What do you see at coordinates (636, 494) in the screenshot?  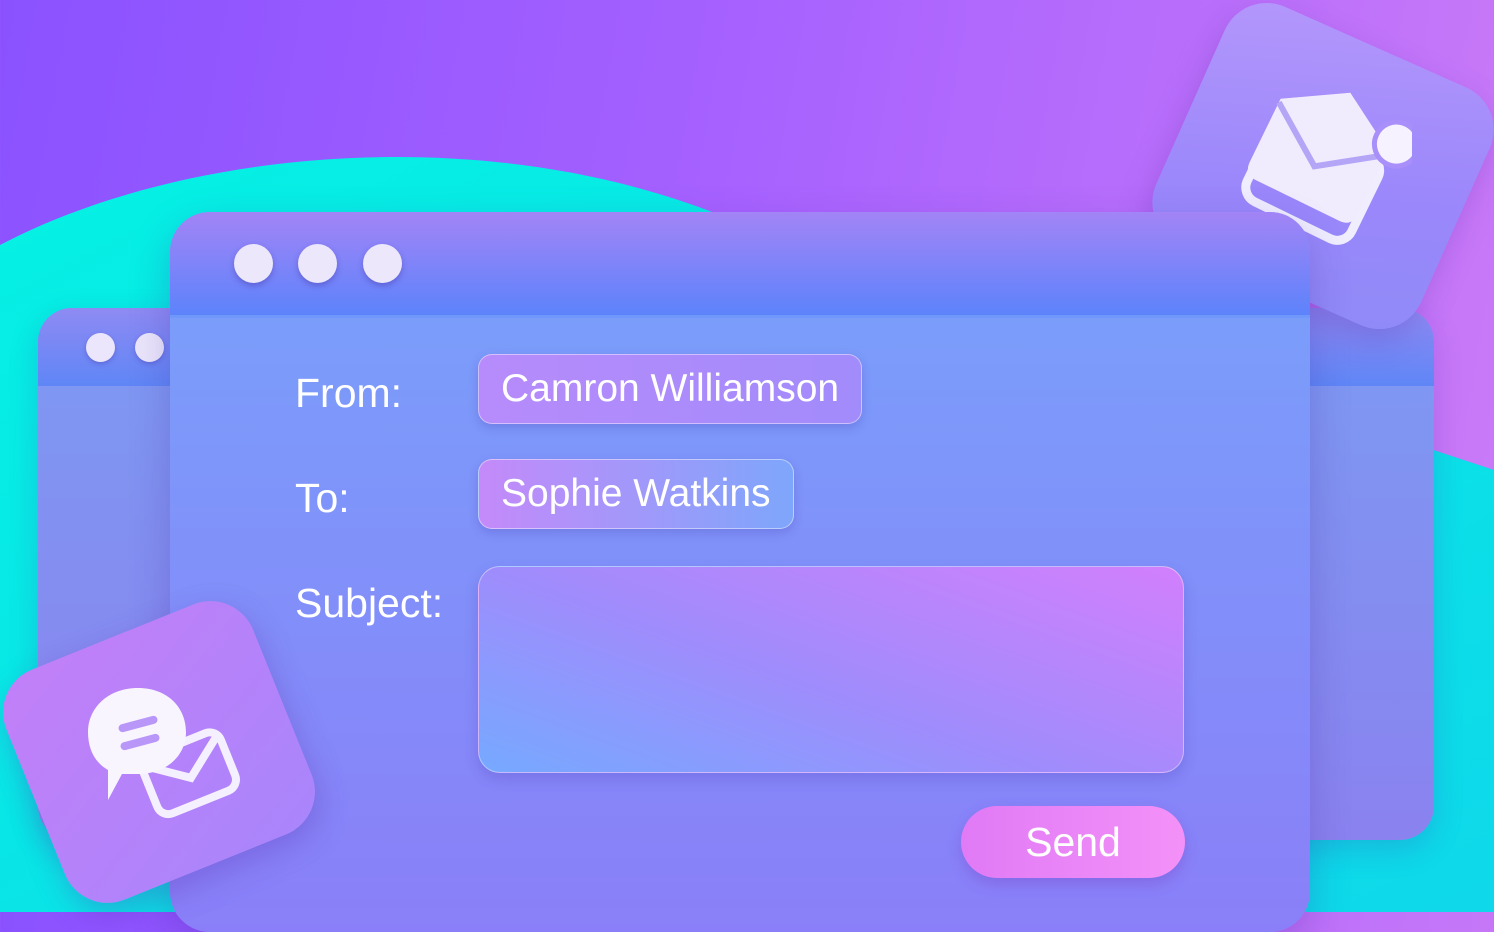 I see `to-field: Sophie Watkins` at bounding box center [636, 494].